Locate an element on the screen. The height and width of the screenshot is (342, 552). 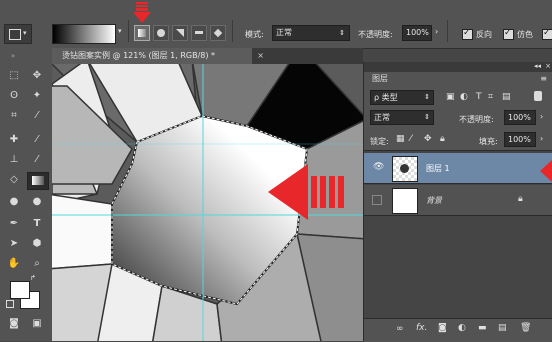
brush-tool-icon: ⁄ is located at coordinates (37, 140).